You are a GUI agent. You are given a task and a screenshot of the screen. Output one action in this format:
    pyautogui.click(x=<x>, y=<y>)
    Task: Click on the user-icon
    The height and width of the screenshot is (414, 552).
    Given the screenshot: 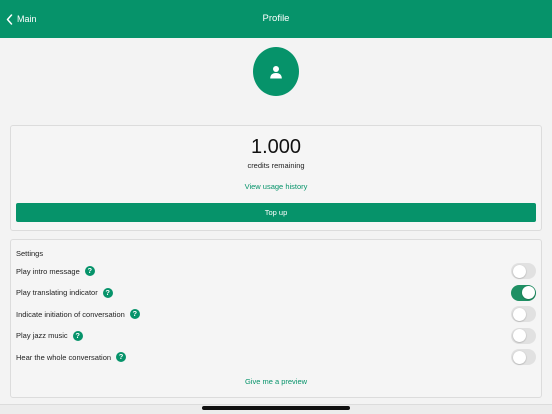 What is the action you would take?
    pyautogui.click(x=276, y=71)
    